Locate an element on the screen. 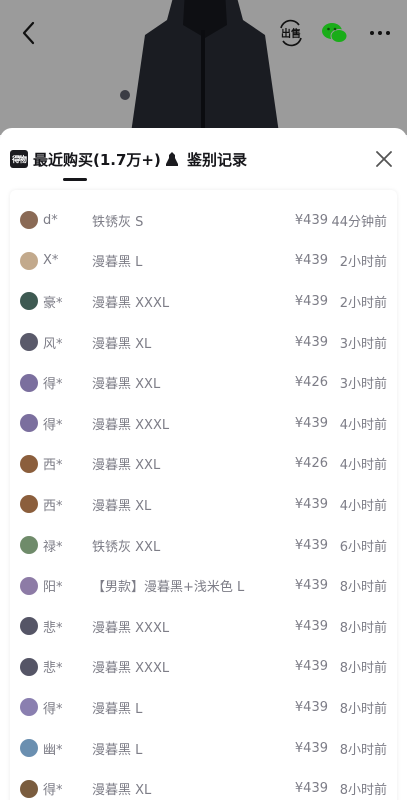  buyer-name: 豪* is located at coordinates (53, 303).